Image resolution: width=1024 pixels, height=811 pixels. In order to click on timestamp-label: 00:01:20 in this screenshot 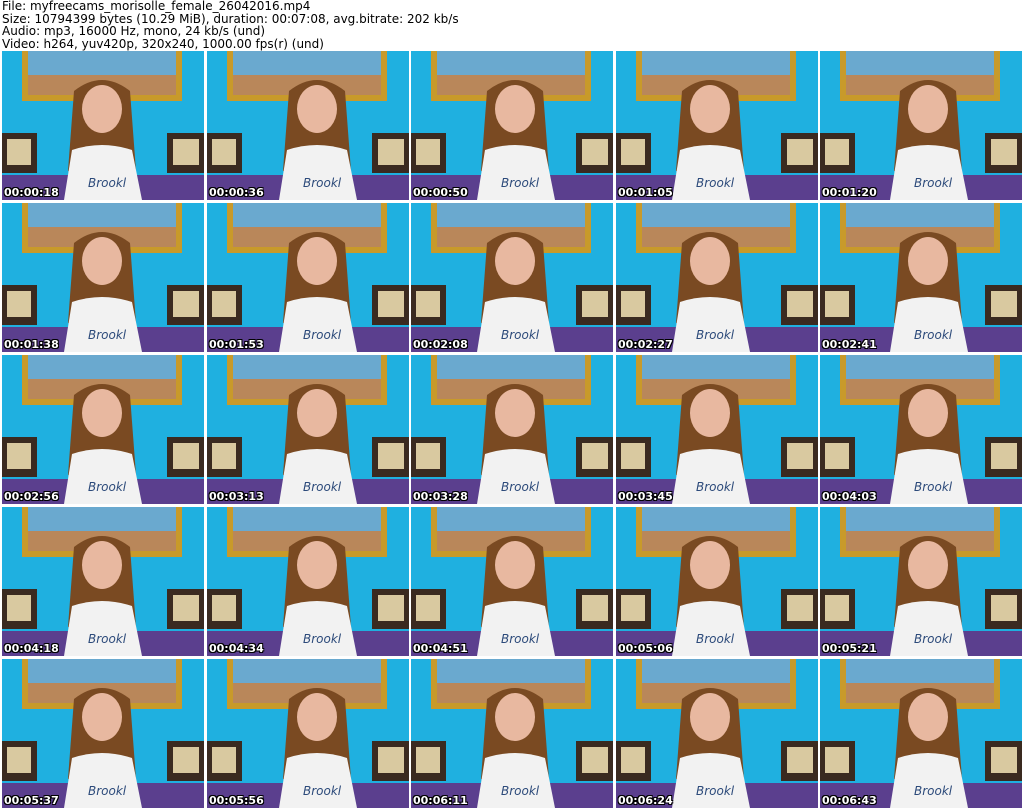, I will do `click(849, 192)`.